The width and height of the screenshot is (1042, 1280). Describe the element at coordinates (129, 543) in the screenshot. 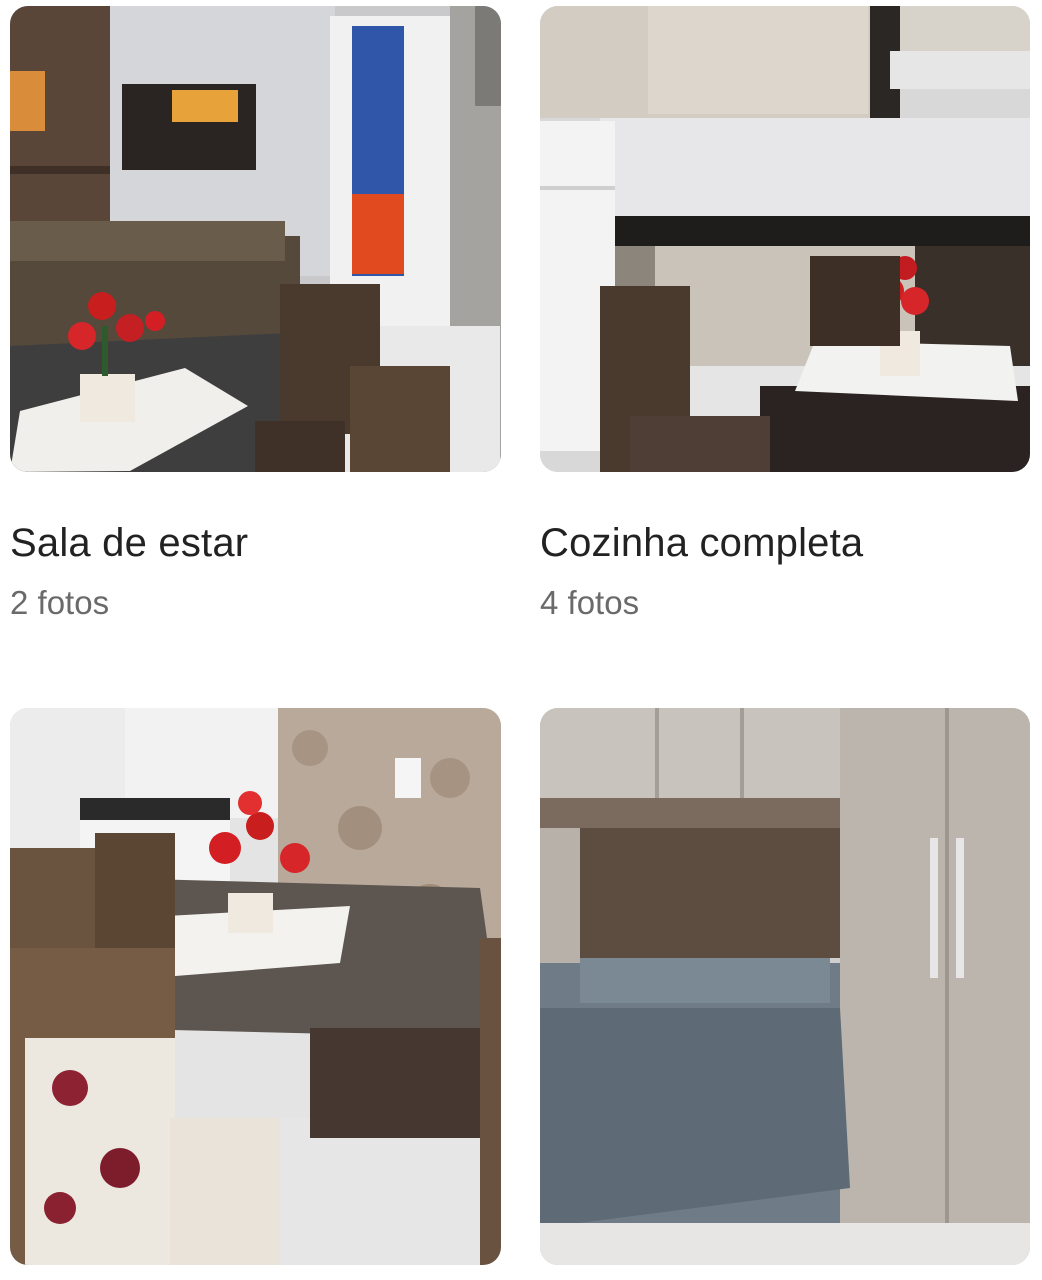

I see `room-title: Sala de estar` at that location.